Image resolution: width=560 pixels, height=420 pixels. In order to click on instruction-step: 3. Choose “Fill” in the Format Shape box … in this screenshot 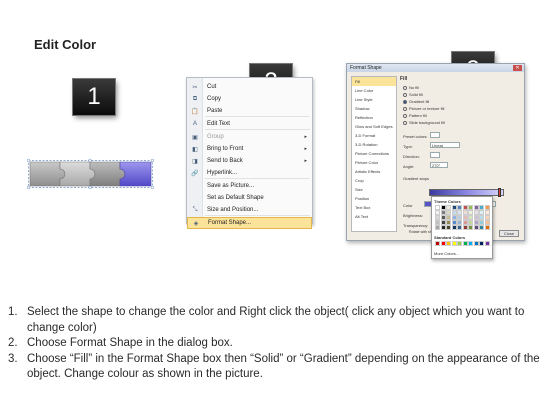, I will do `click(280, 367)`.